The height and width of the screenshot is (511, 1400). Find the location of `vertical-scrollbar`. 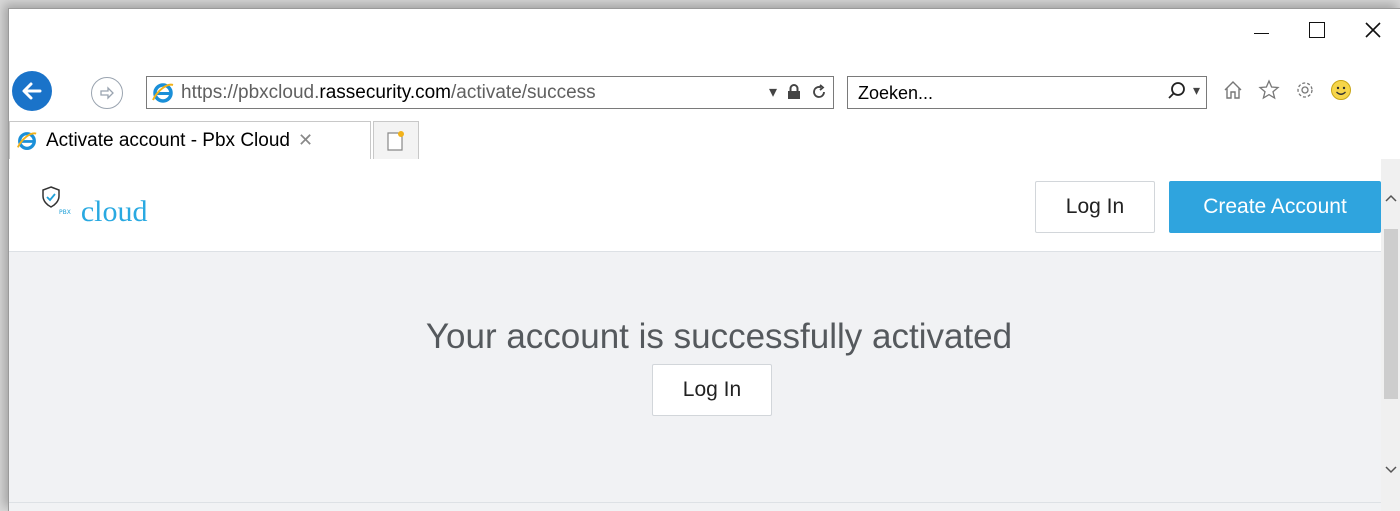

vertical-scrollbar is located at coordinates (1390, 335).